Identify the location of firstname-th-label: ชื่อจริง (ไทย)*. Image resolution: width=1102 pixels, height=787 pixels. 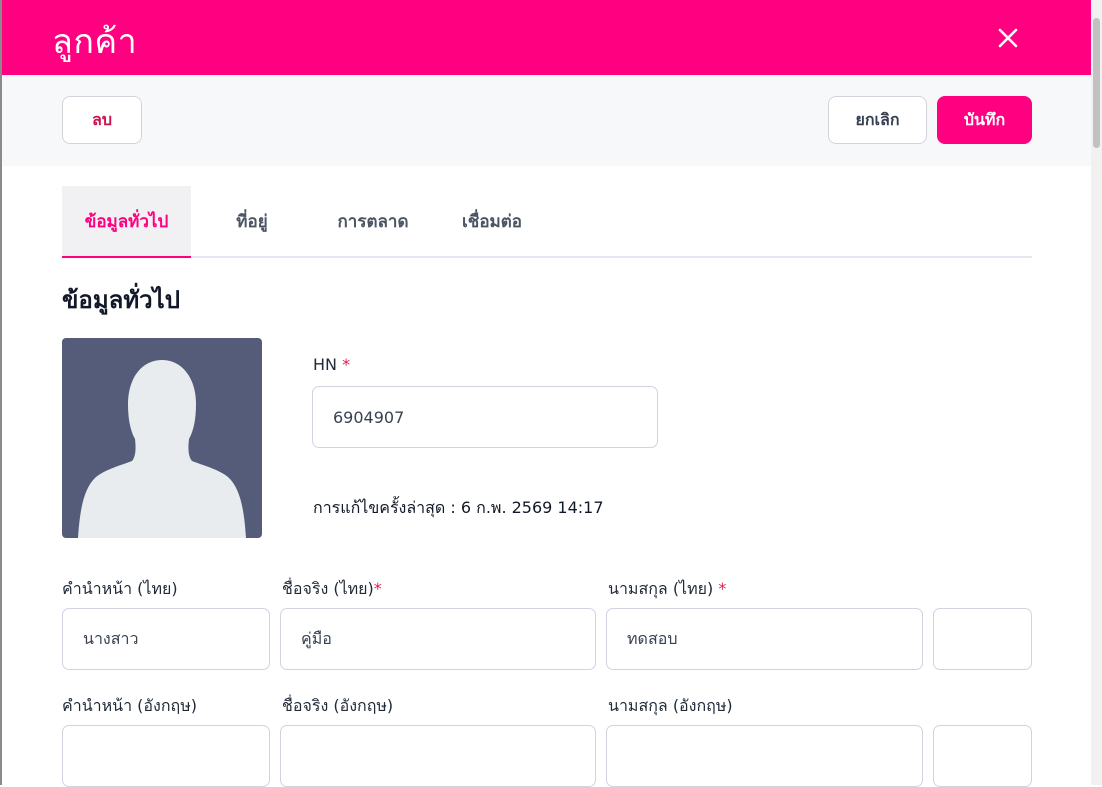
(332, 589).